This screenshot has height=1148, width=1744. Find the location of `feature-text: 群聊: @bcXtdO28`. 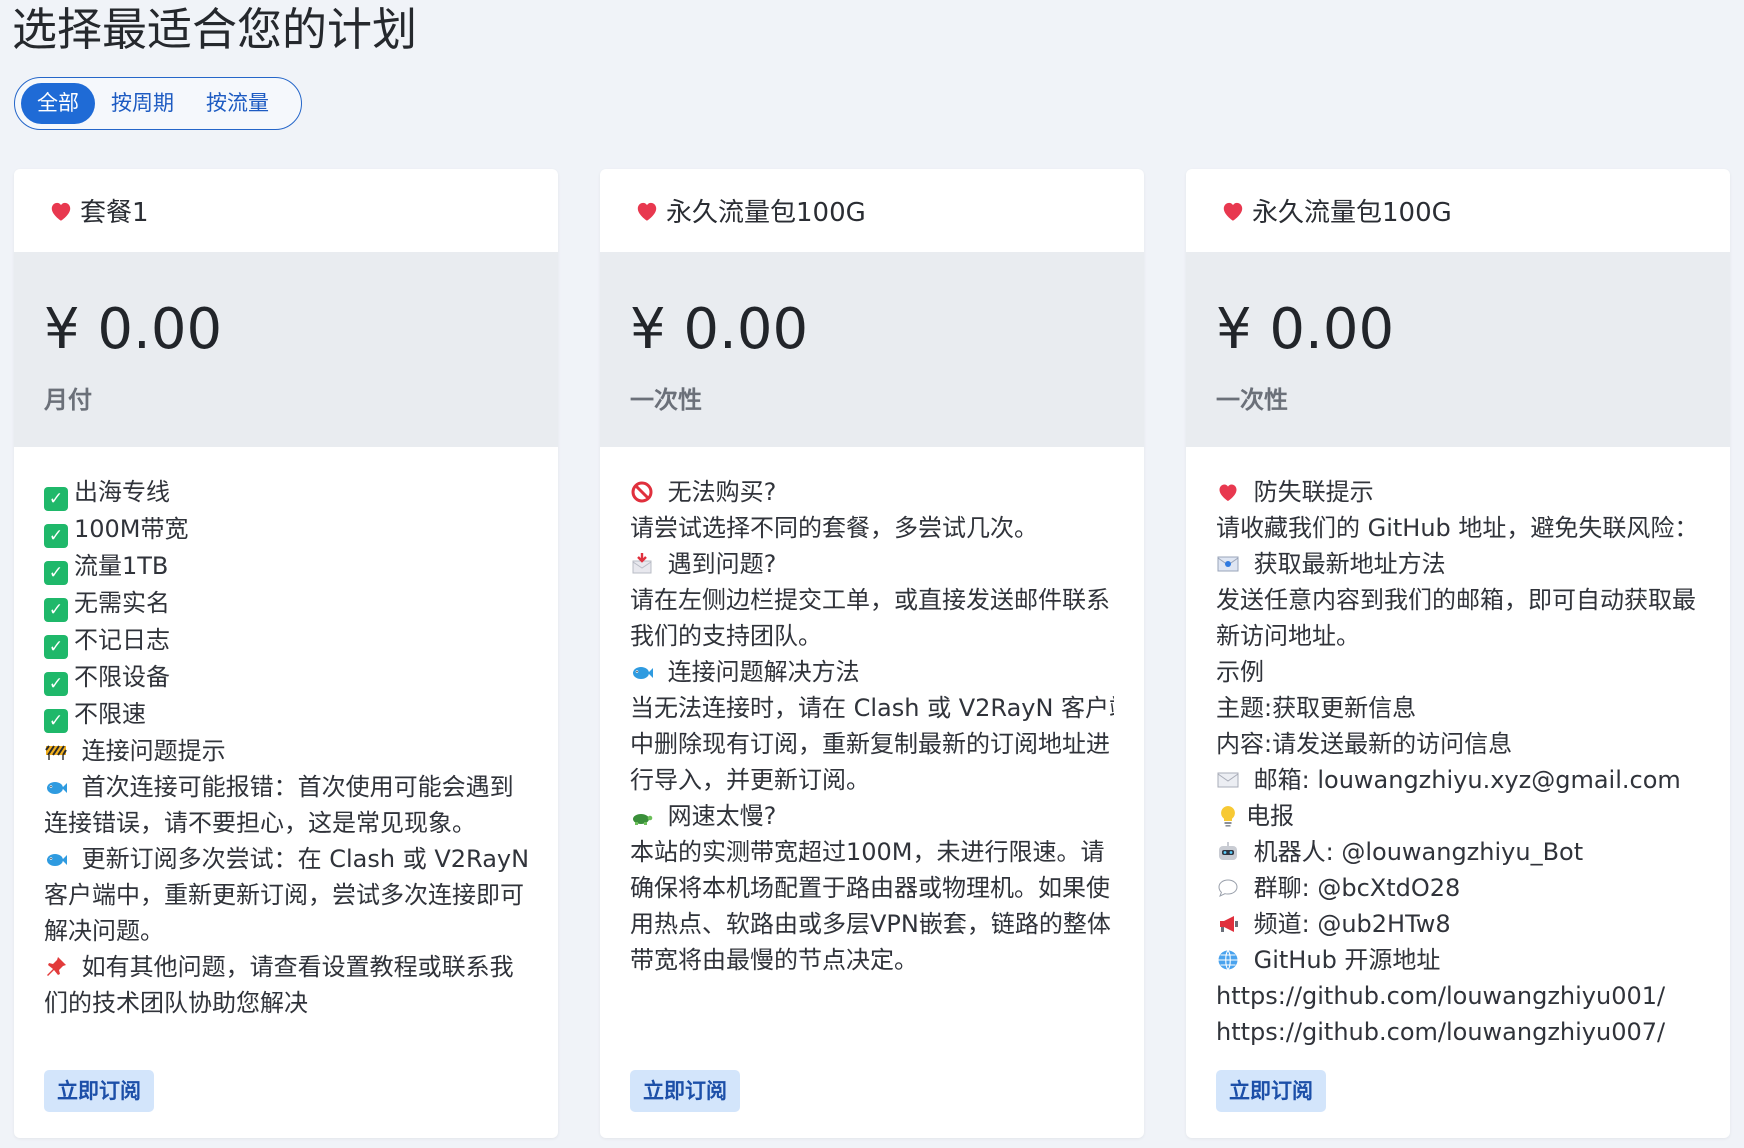

feature-text: 群聊: @bcXtdO28 is located at coordinates (1353, 888).